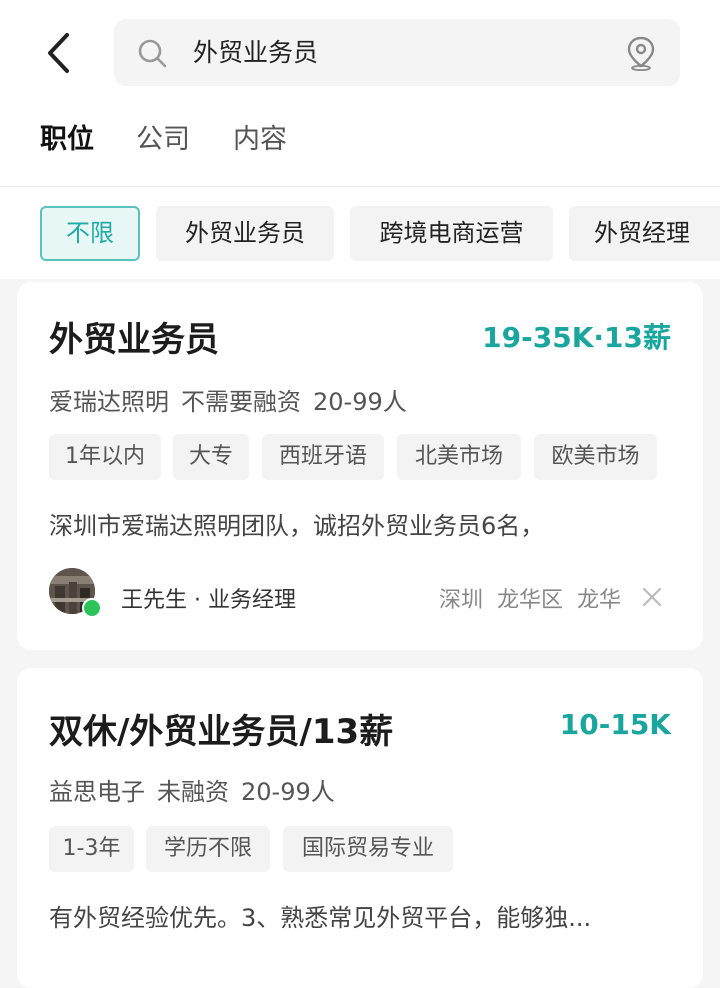 Image resolution: width=720 pixels, height=988 pixels. What do you see at coordinates (460, 600) in the screenshot?
I see `location-city: 深圳` at bounding box center [460, 600].